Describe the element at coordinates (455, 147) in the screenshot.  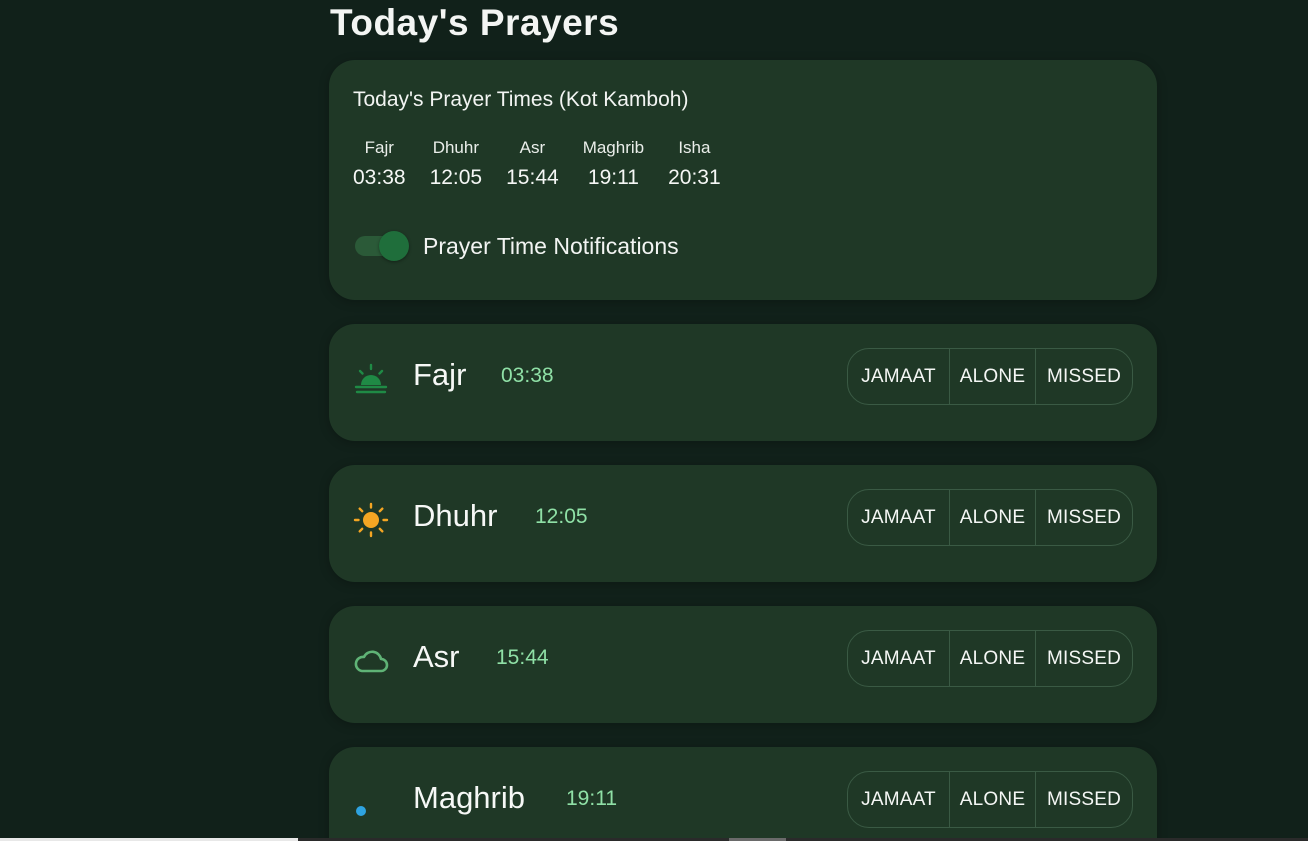
I see `summary-prayer-name: Dhuhr` at that location.